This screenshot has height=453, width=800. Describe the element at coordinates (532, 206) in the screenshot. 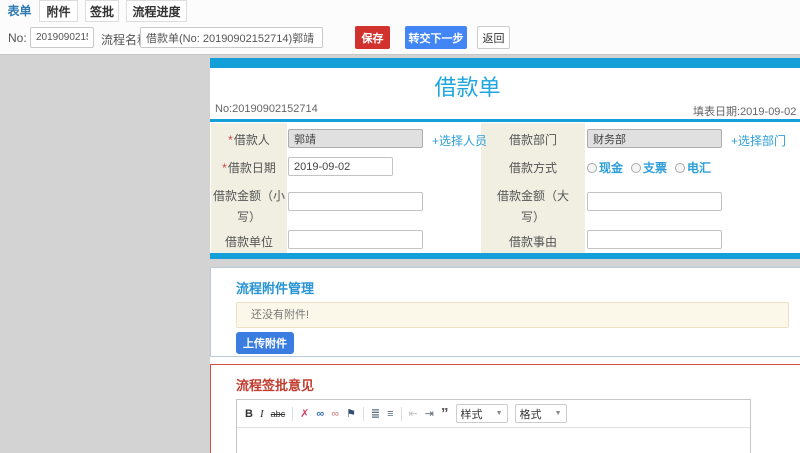

I see `amount-big-label: 借款金额（大 写）` at that location.